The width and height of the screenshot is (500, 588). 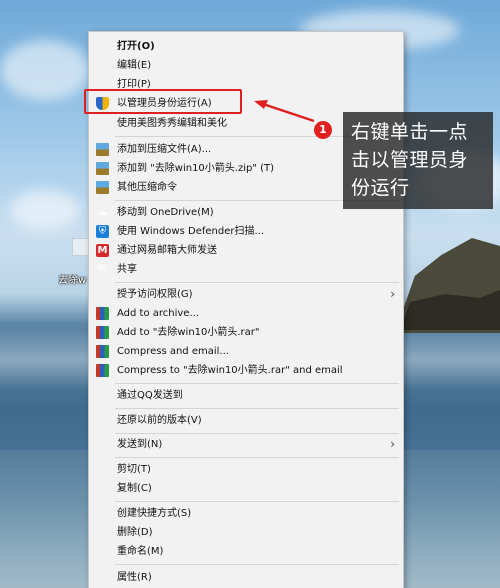 What do you see at coordinates (246, 395) in the screenshot?
I see `menu-item-send-via-qq: 通过QQ发送到` at bounding box center [246, 395].